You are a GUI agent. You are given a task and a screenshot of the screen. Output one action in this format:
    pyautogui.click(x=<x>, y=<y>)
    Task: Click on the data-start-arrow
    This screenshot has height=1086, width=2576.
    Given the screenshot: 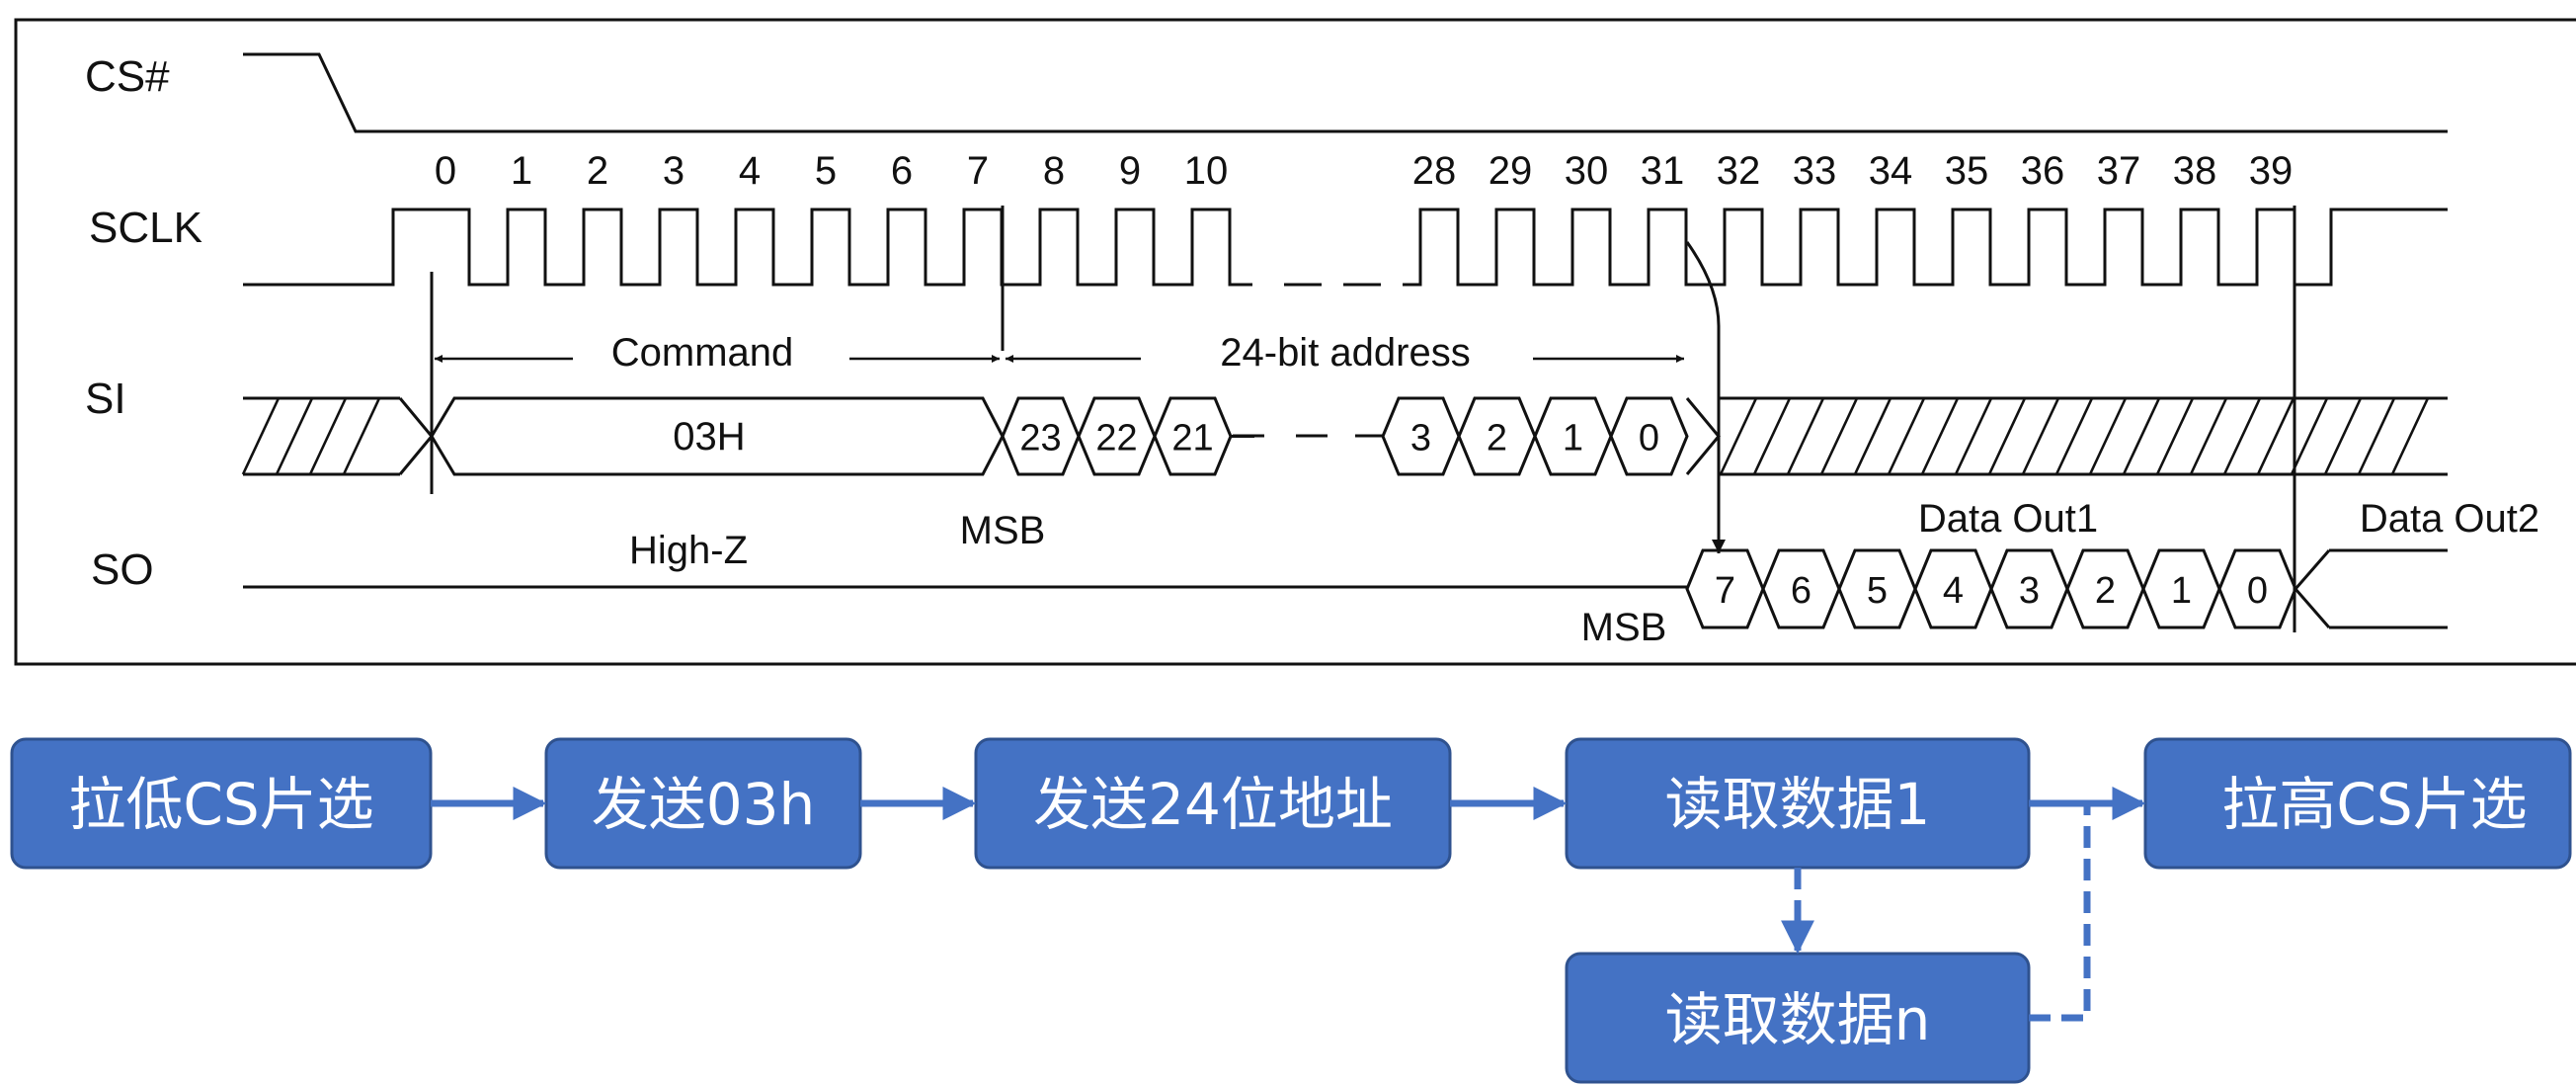 What is the action you would take?
    pyautogui.click(x=1705, y=397)
    